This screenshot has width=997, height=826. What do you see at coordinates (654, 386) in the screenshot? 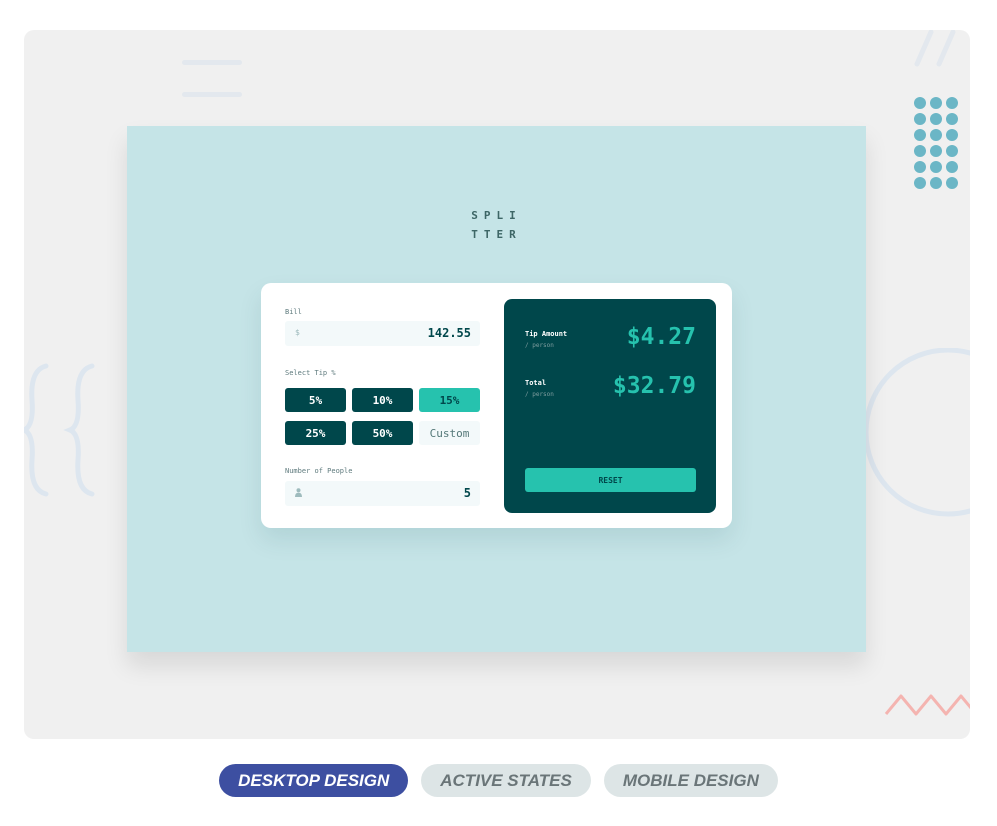
I see `total-value: $32.79` at bounding box center [654, 386].